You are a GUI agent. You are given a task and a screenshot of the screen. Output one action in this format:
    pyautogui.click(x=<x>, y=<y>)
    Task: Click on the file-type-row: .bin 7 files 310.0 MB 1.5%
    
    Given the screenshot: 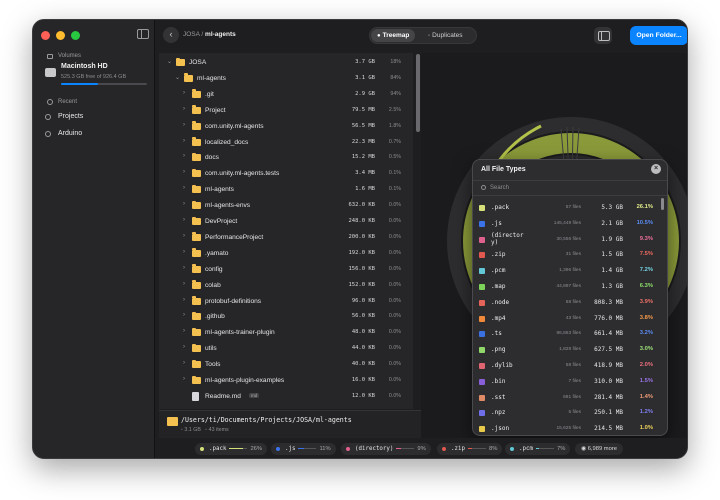 What is the action you would take?
    pyautogui.click(x=565, y=382)
    